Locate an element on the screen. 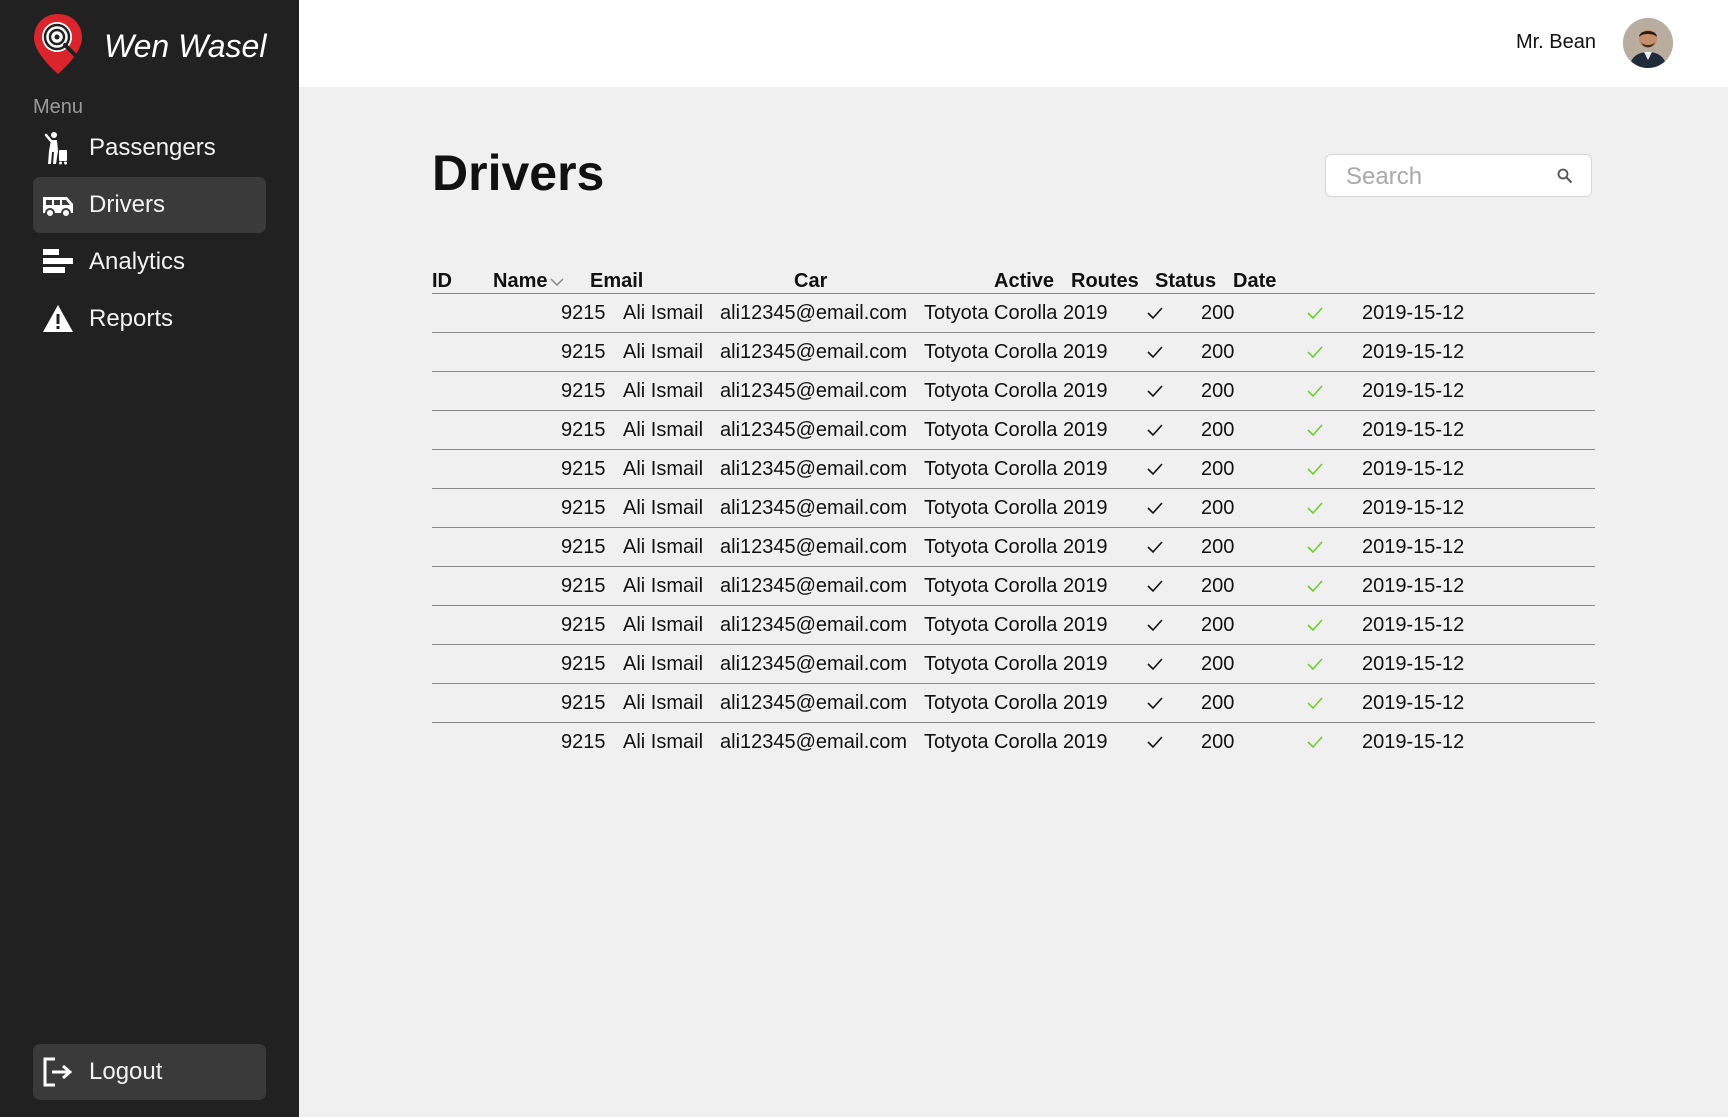 This screenshot has width=1728, height=1117. chevron-down-icon is located at coordinates (557, 281).